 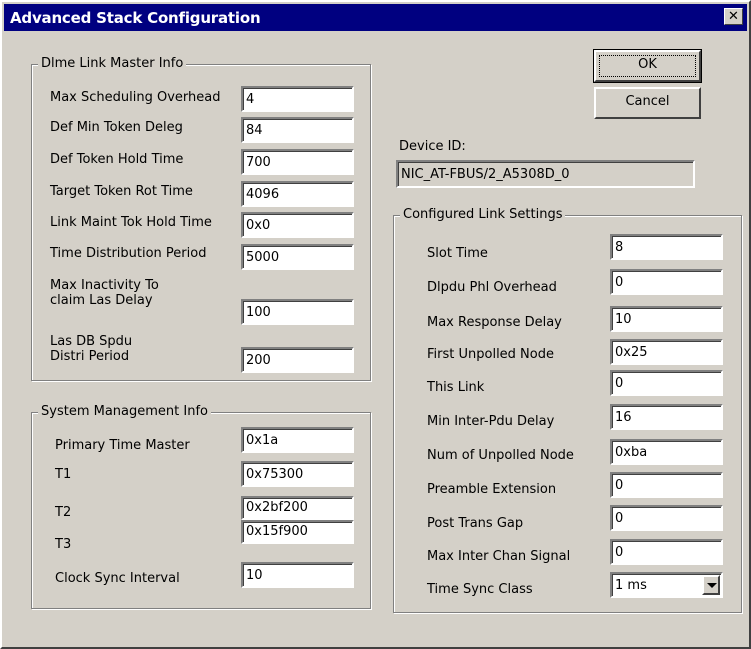 I want to click on ok-button: OK, so click(x=647, y=66).